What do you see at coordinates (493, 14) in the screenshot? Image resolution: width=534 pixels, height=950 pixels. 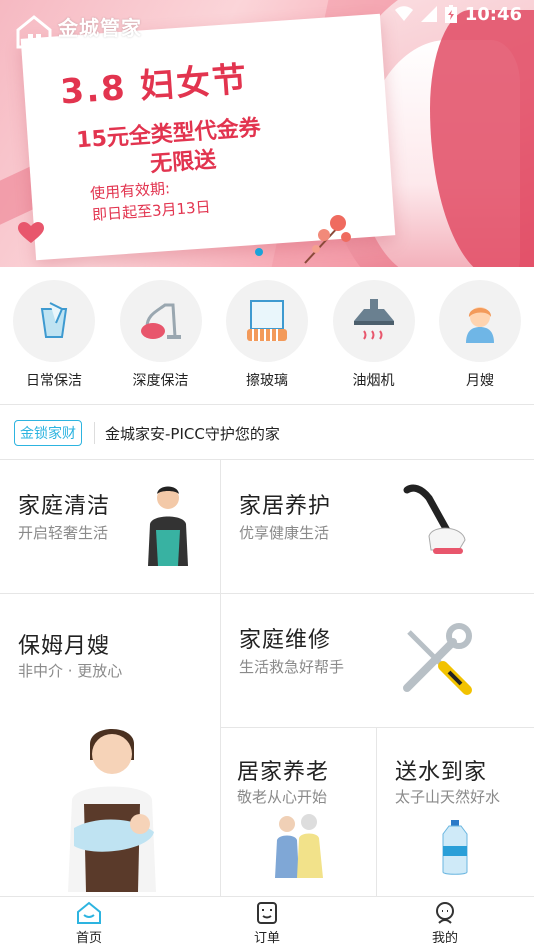 I see `status-time: 10:46` at bounding box center [493, 14].